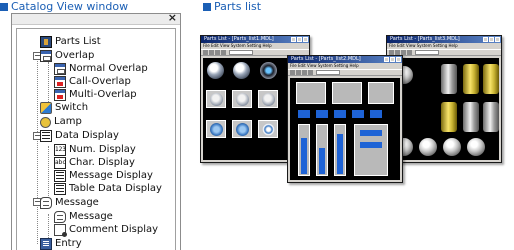 The width and height of the screenshot is (514, 250). I want to click on tree-item-message-child: Message, so click(83, 217).